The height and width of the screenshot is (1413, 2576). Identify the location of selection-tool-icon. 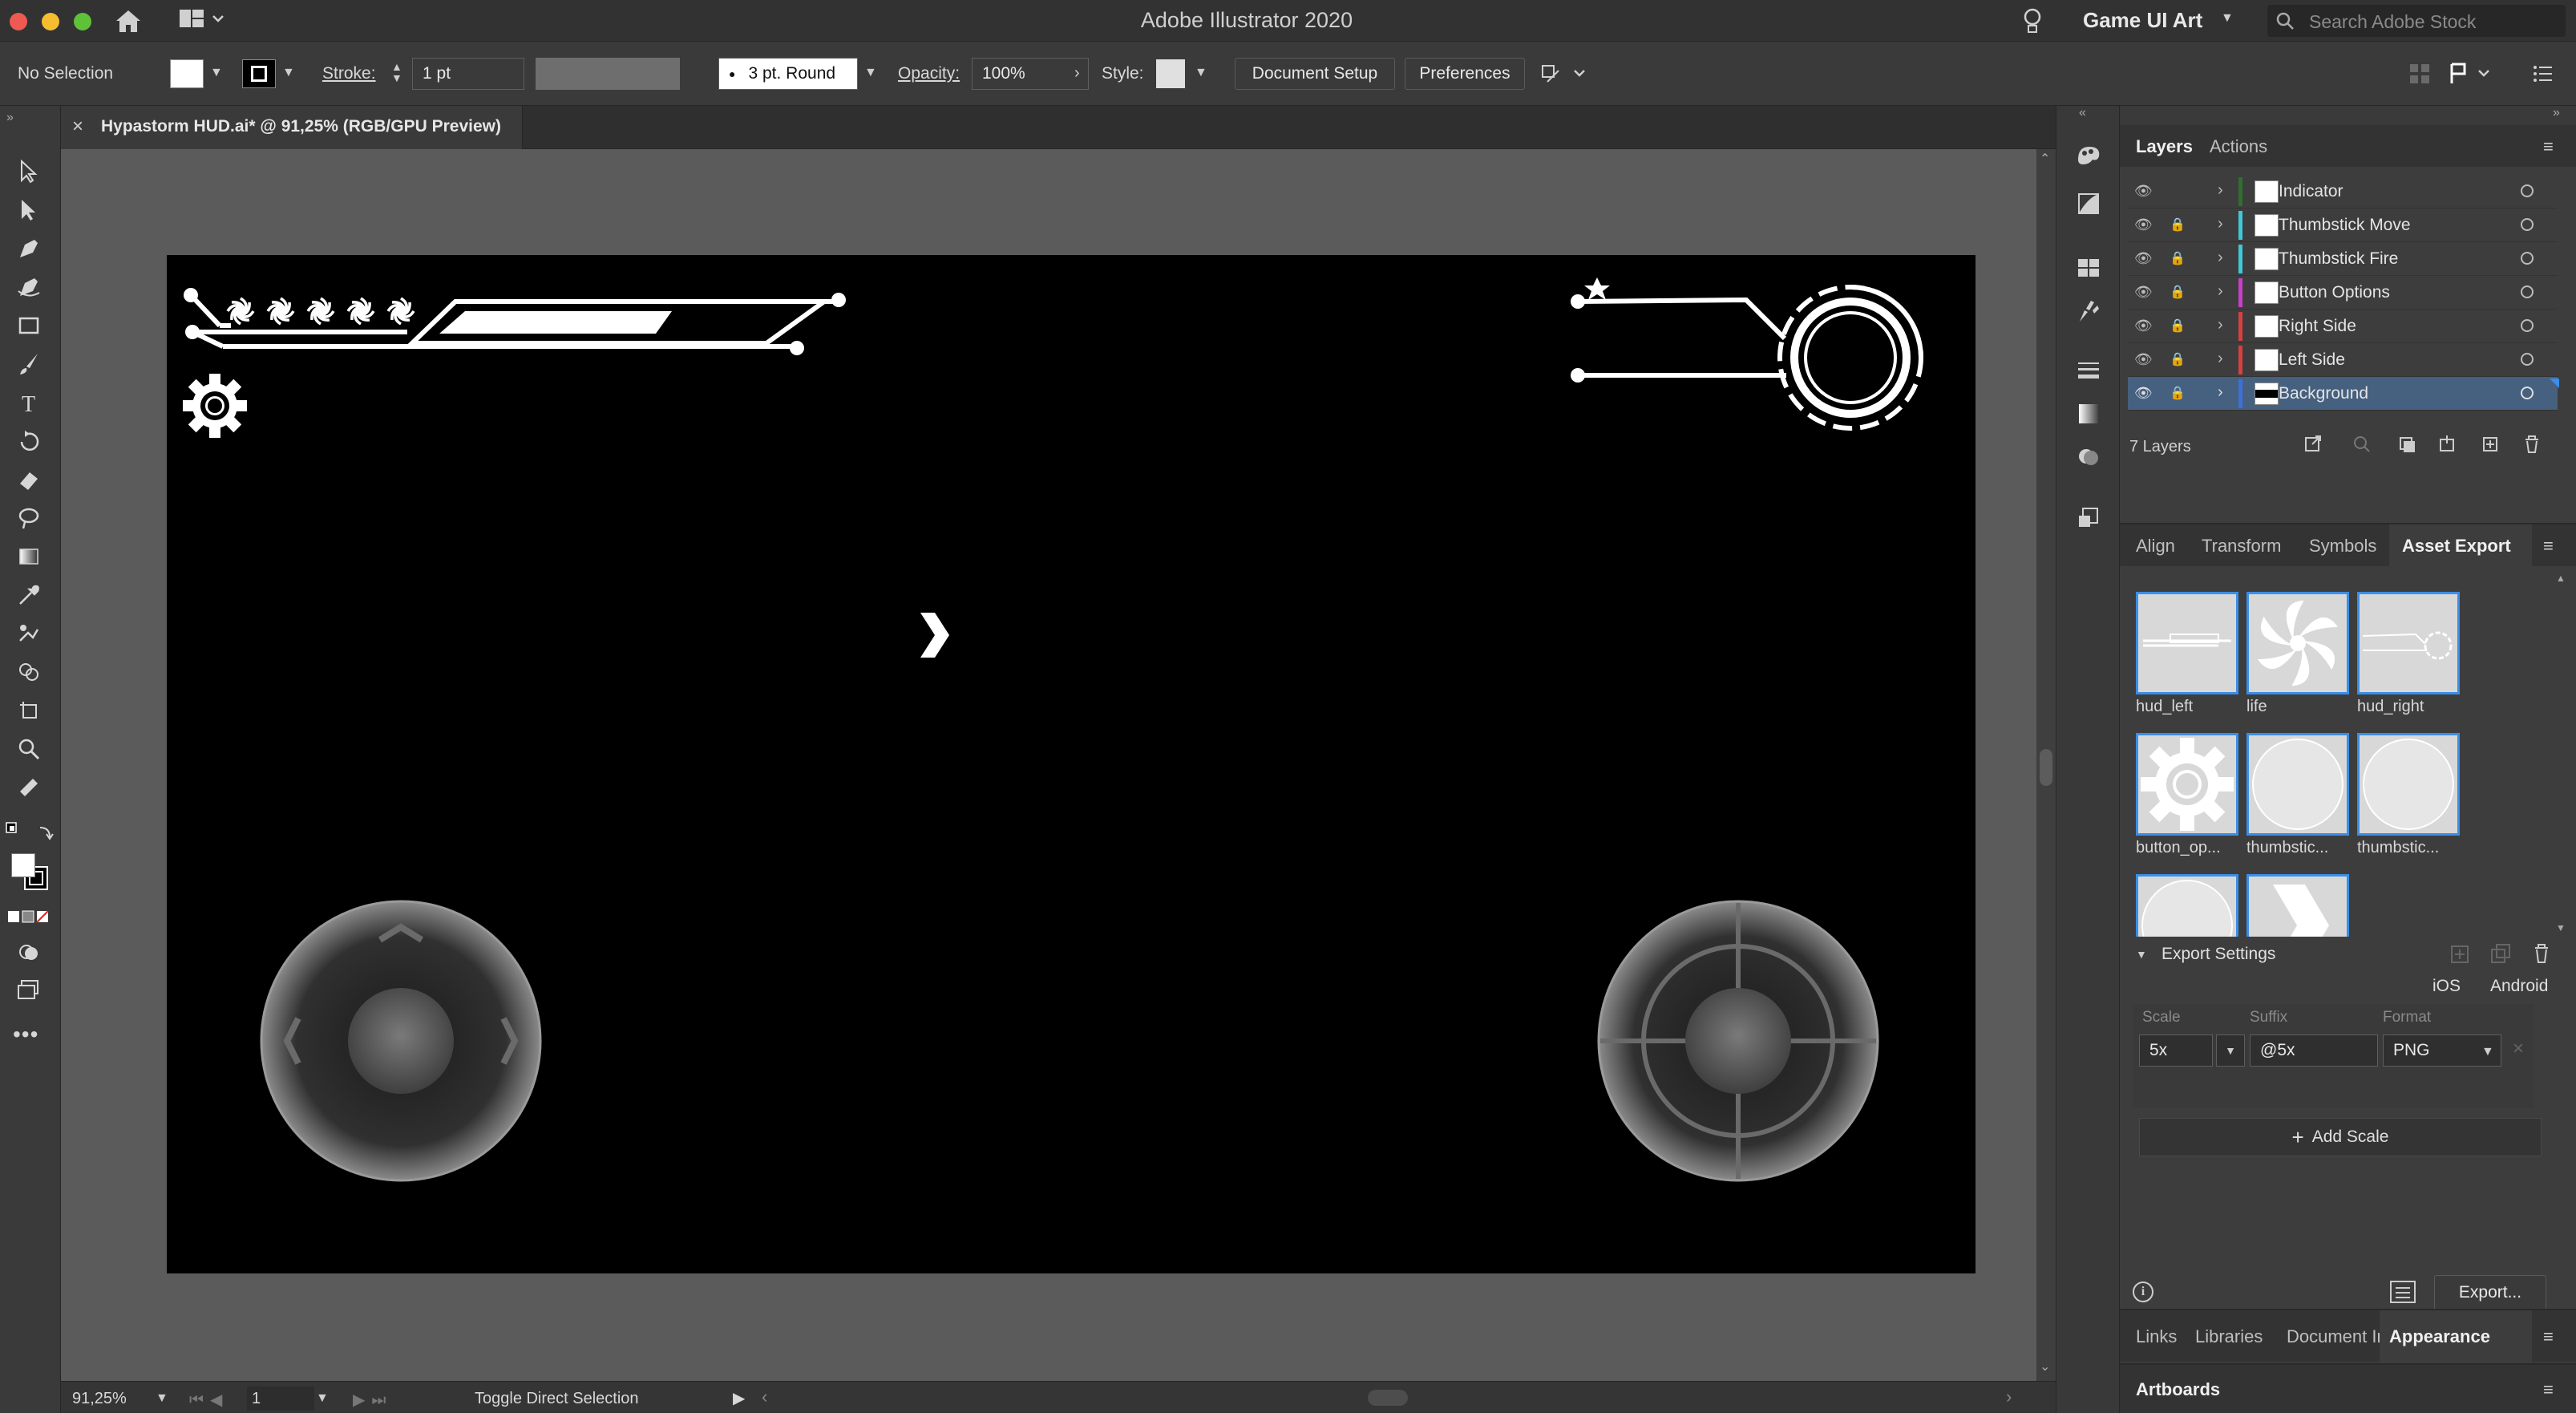
(29, 172).